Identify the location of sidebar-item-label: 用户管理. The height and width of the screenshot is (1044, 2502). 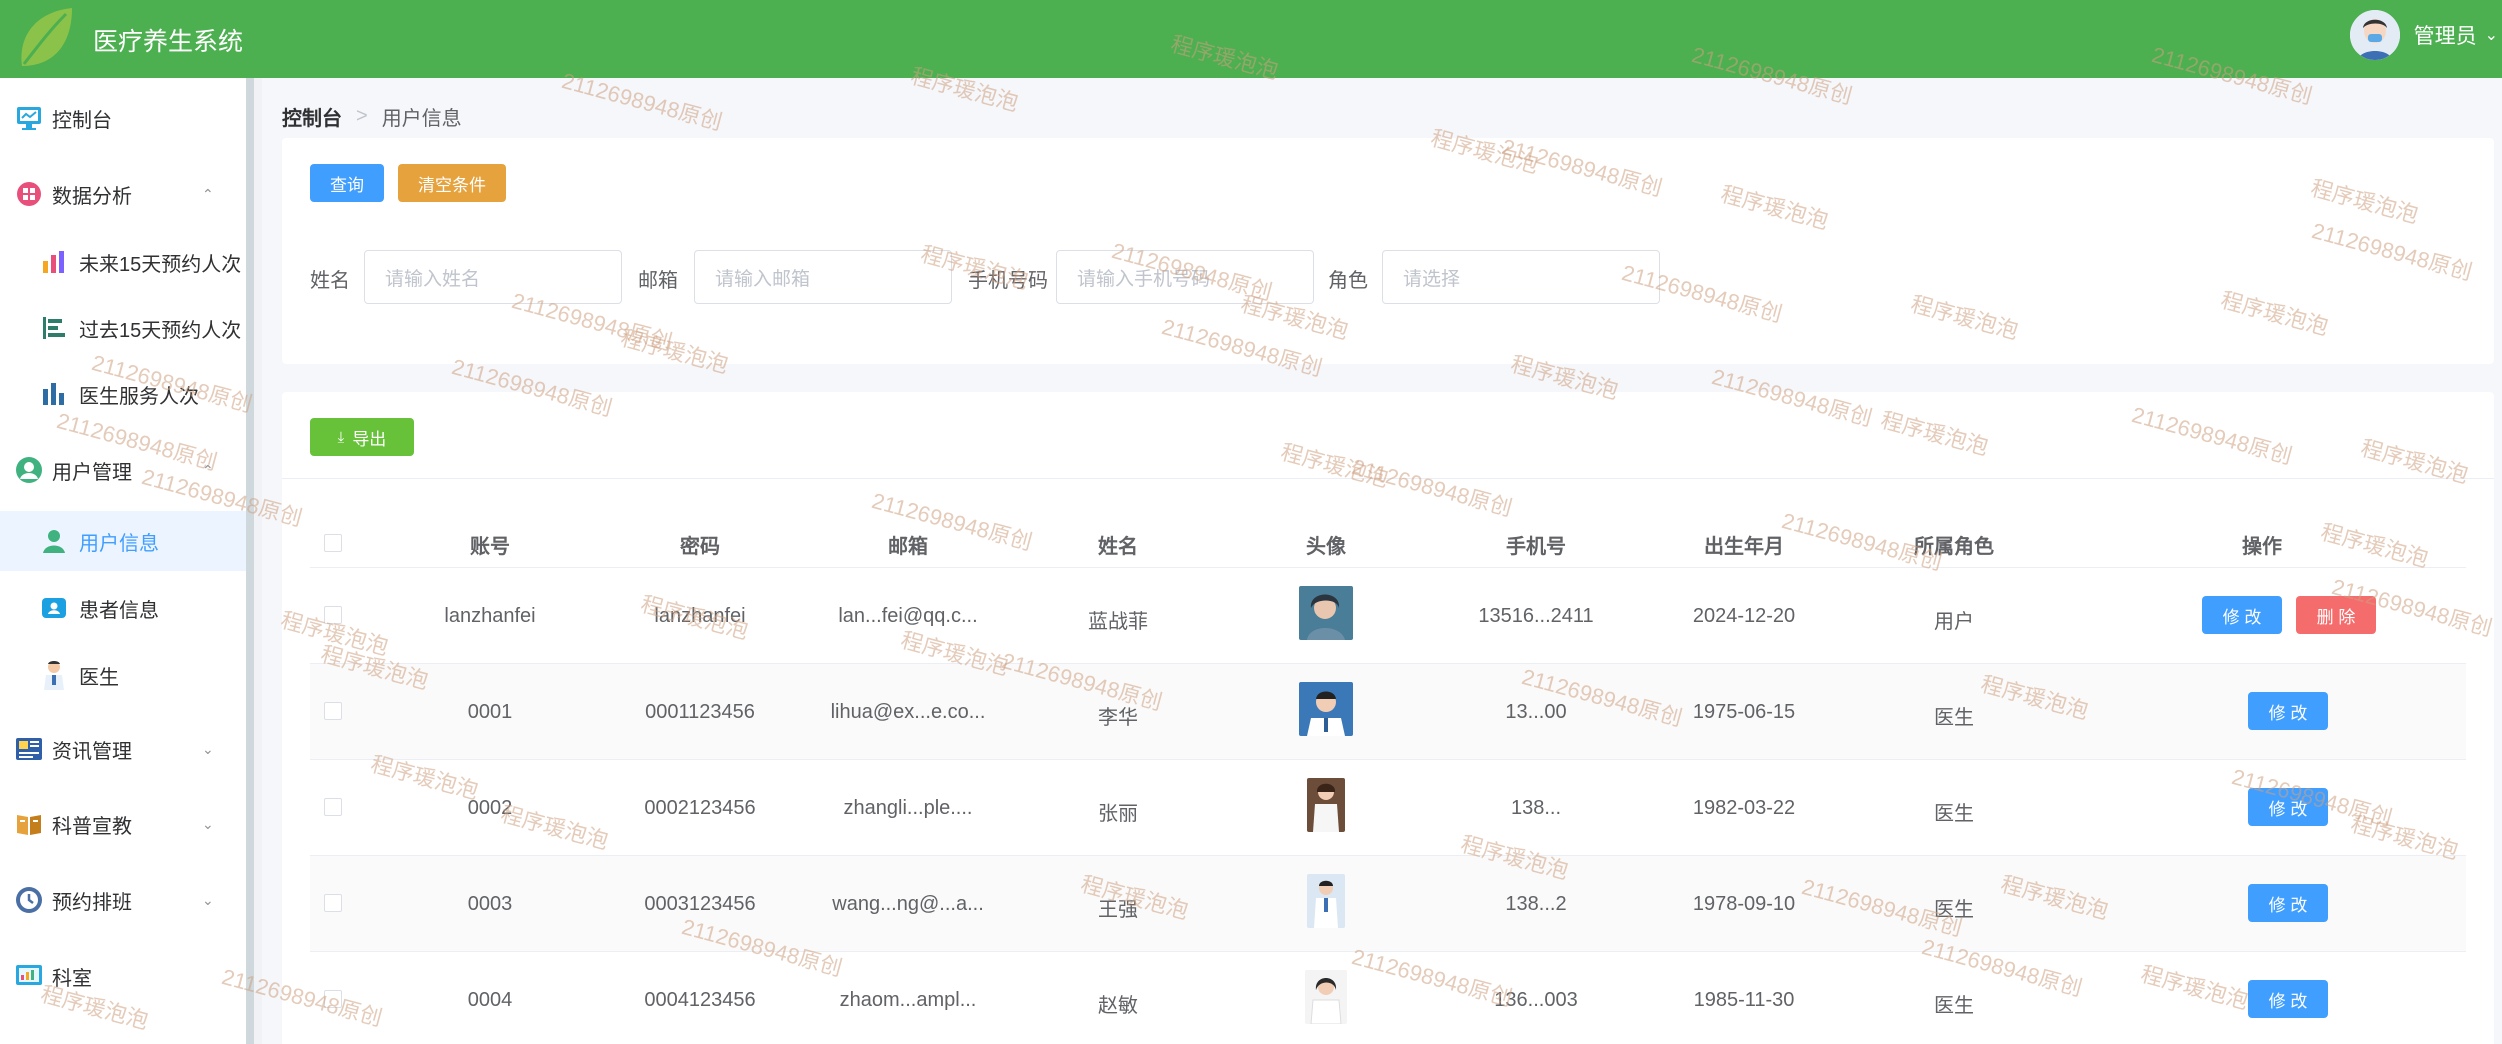
(92, 472).